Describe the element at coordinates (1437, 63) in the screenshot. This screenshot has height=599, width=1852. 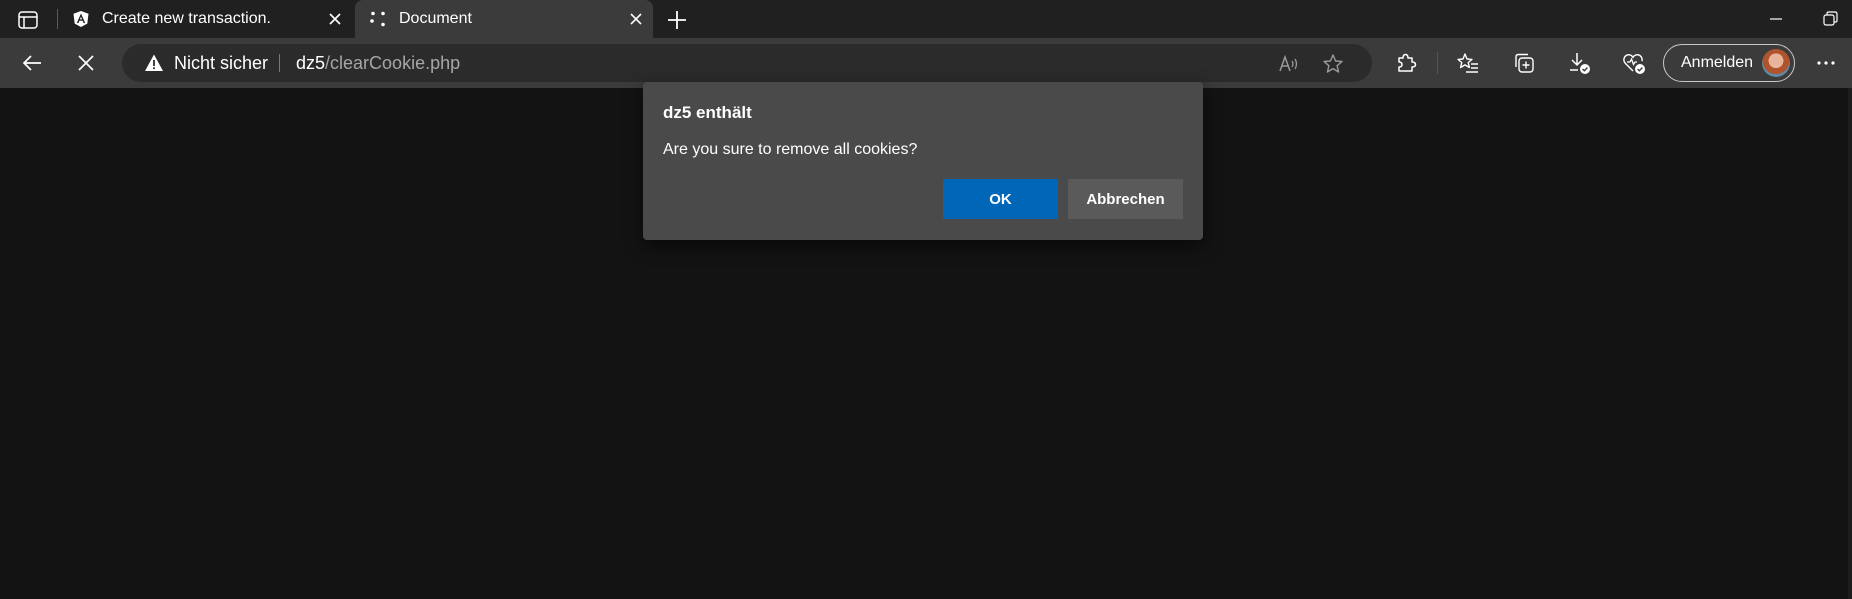
I see `toolbar-separator` at that location.